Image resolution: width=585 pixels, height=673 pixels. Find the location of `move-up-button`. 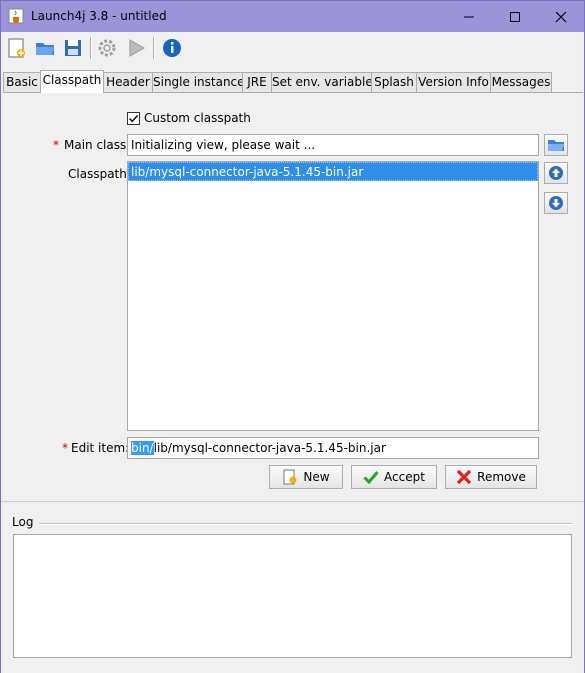

move-up-button is located at coordinates (556, 173).